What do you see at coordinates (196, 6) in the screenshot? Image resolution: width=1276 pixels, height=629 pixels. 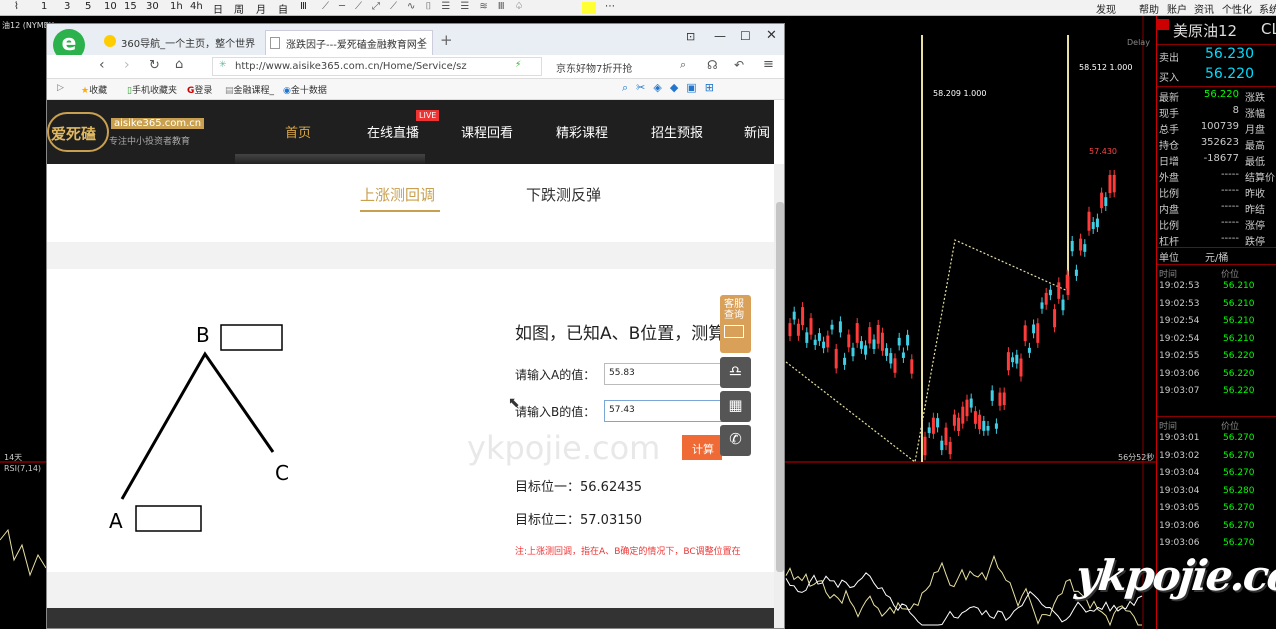 I see `period-4h: 4h` at bounding box center [196, 6].